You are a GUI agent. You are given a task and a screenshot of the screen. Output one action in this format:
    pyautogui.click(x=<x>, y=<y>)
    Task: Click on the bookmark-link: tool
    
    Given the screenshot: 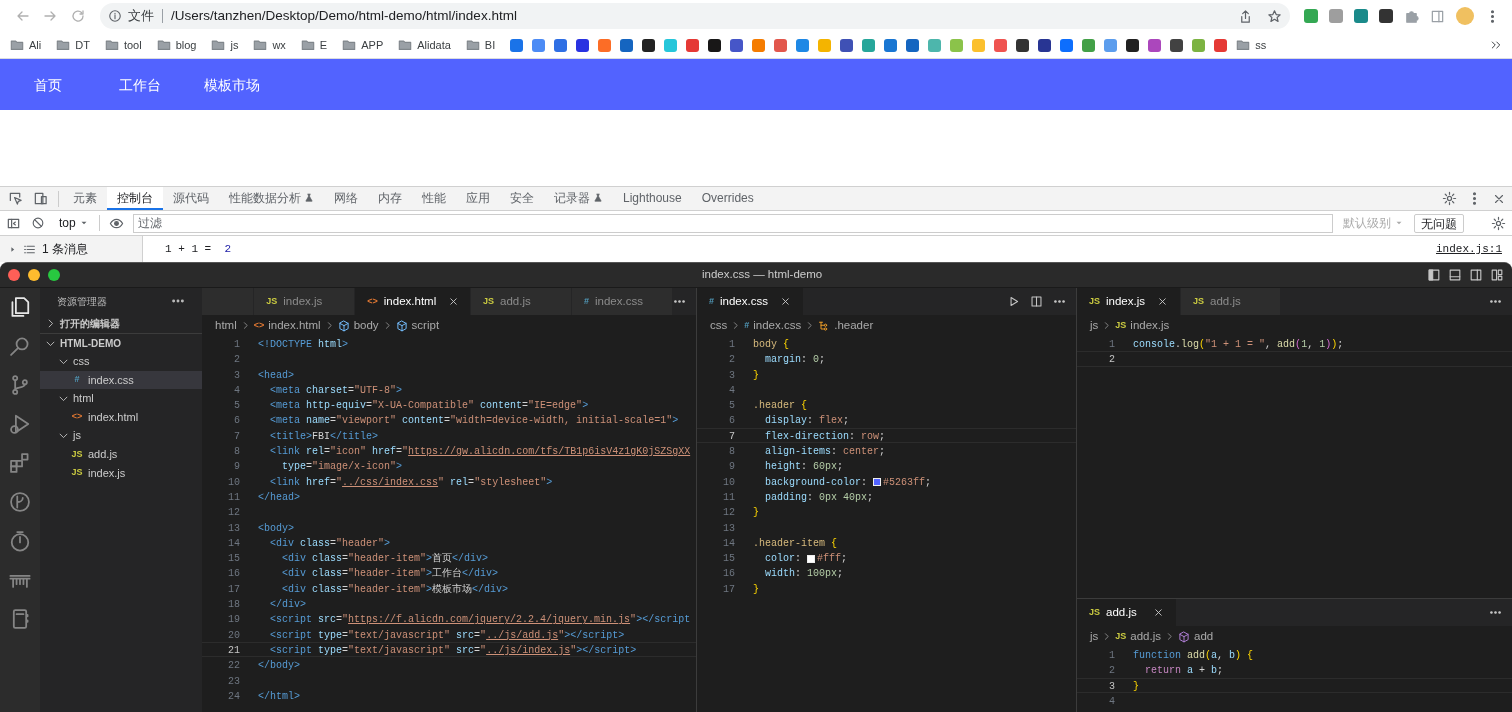 What is the action you would take?
    pyautogui.click(x=132, y=45)
    